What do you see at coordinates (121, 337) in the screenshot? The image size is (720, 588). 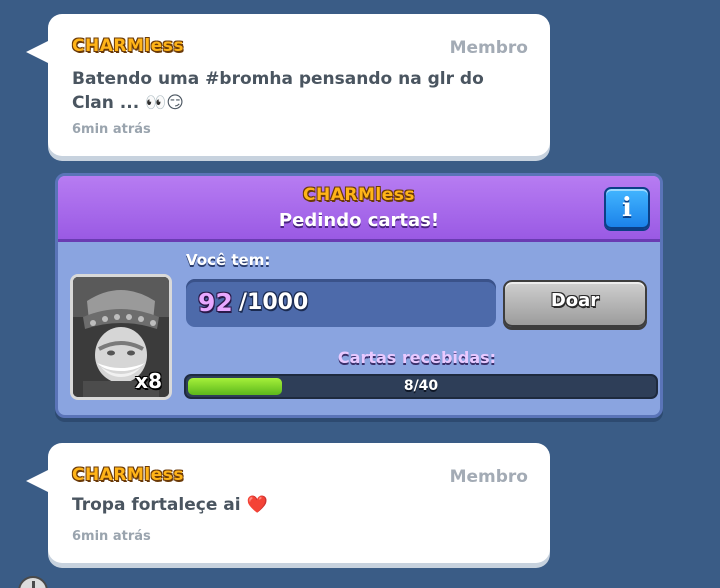 I see `requested-card: x8` at bounding box center [121, 337].